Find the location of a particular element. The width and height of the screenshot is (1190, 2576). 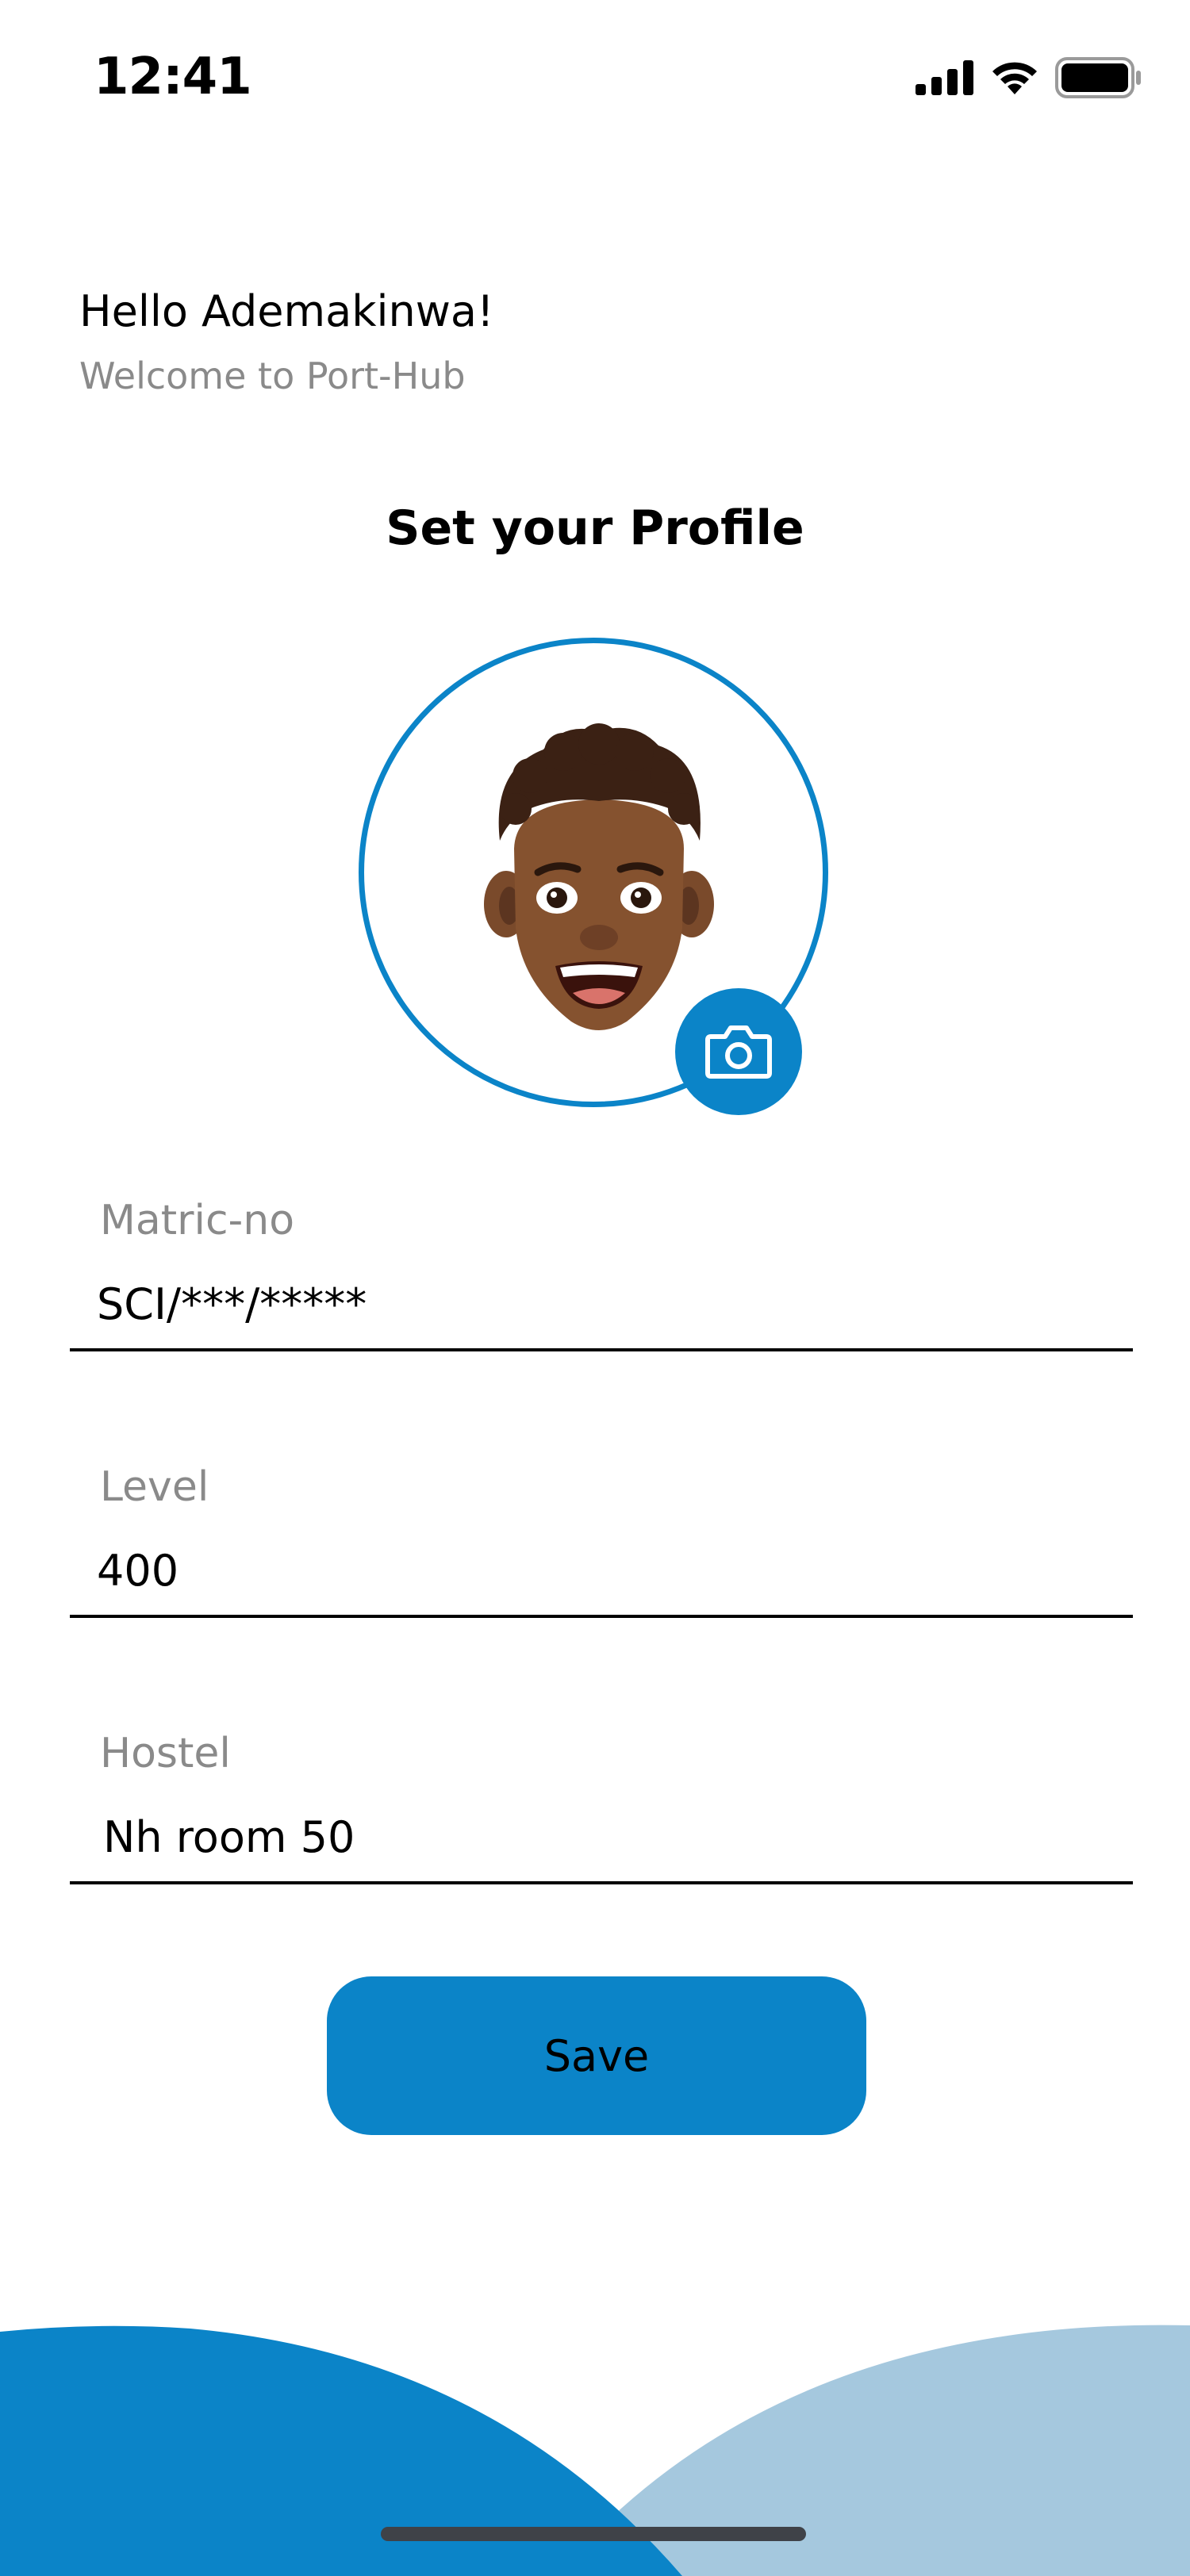

level-underline is located at coordinates (601, 1617).